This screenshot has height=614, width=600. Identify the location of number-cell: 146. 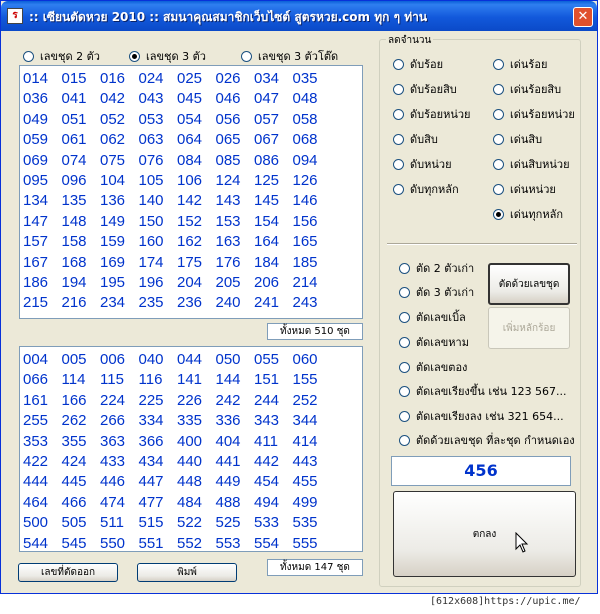
(305, 201).